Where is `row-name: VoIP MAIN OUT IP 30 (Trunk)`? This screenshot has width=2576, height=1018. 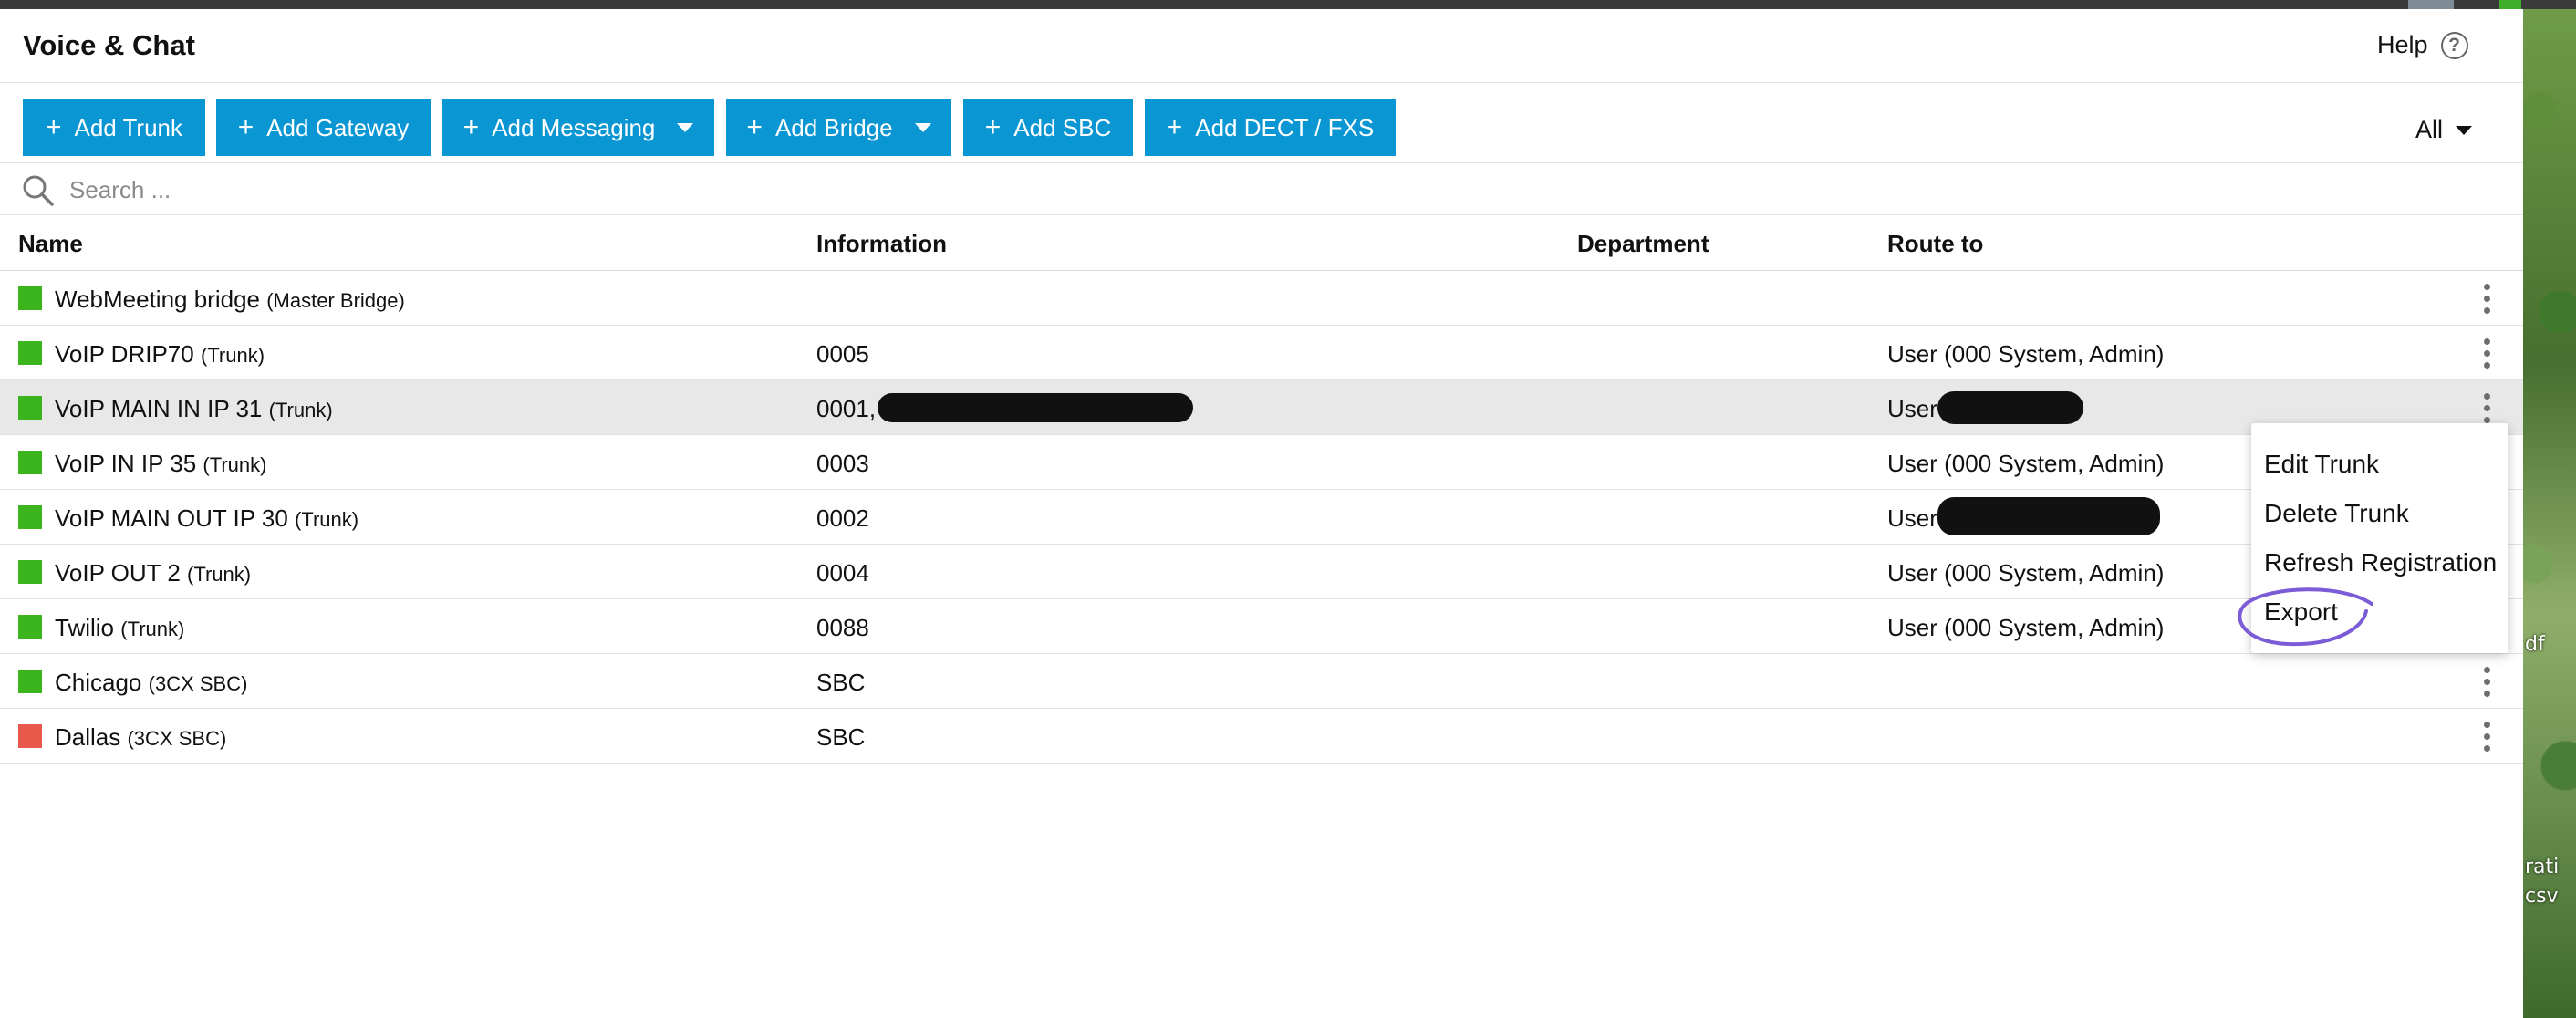
row-name: VoIP MAIN OUT IP 30 (Trunk) is located at coordinates (206, 518).